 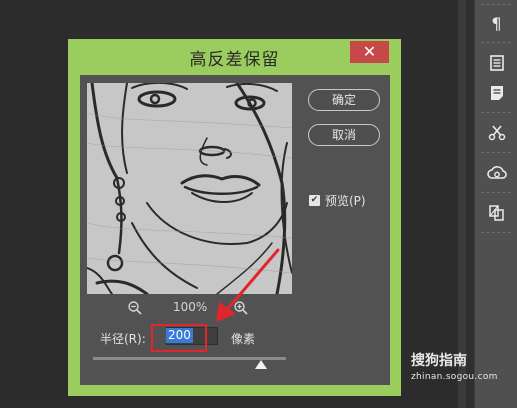 What do you see at coordinates (496, 63) in the screenshot?
I see `document-icon` at bounding box center [496, 63].